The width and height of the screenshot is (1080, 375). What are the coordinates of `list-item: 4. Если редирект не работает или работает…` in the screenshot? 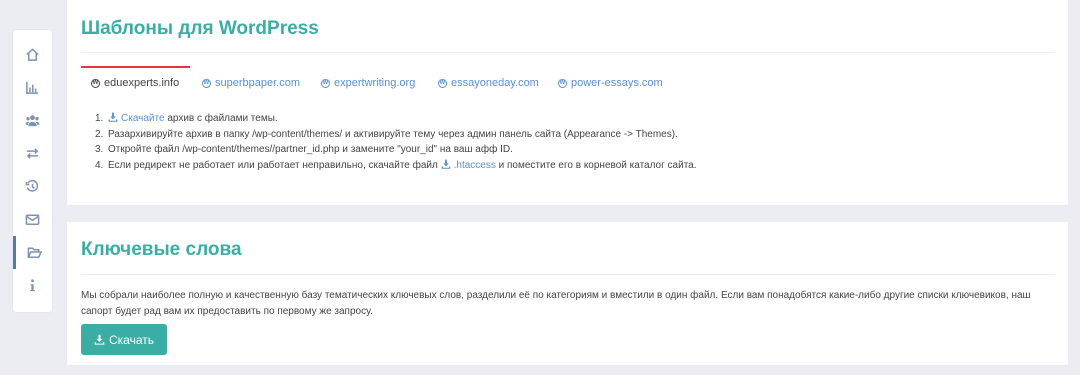 It's located at (396, 165).